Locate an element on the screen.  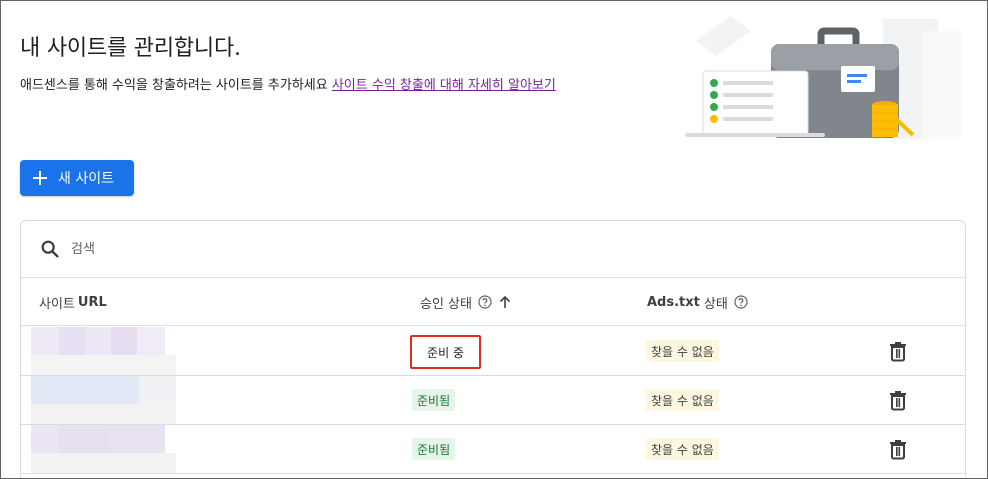
table-row: 준비 중 찾을 수 없음 is located at coordinates (493, 351).